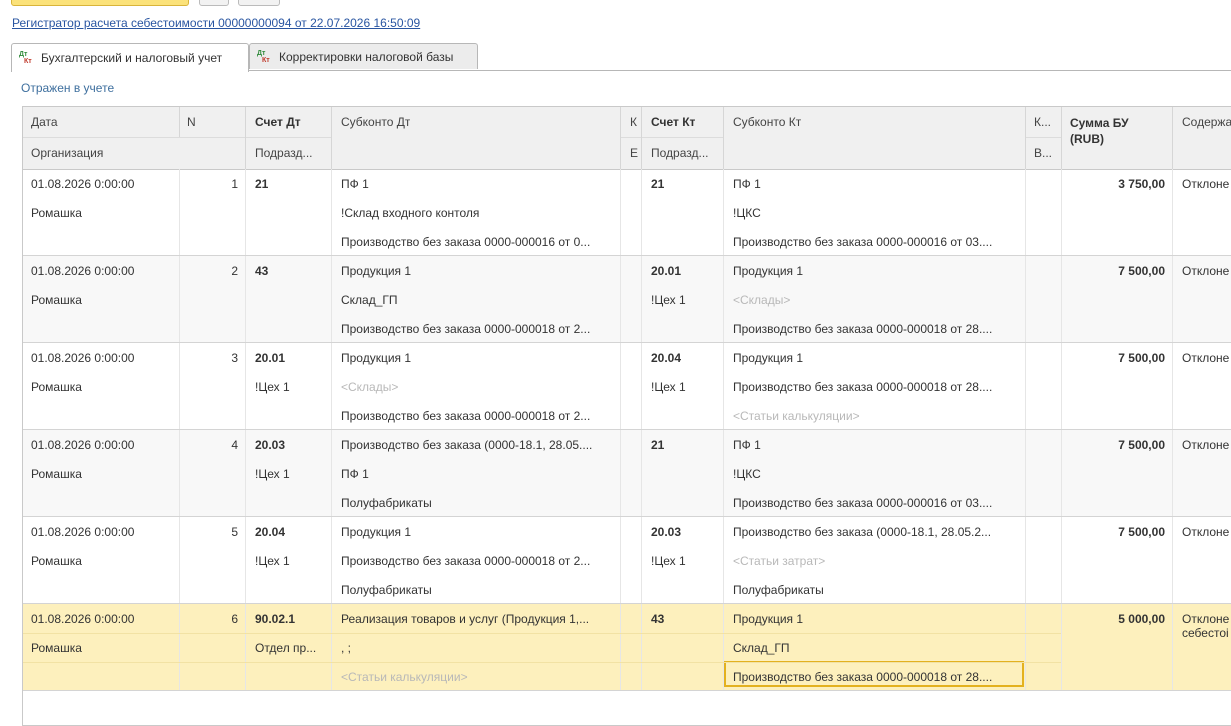 This screenshot has width=1231, height=726. What do you see at coordinates (355, 474) in the screenshot?
I see `cell-sub-dt-2: ПФ 1` at bounding box center [355, 474].